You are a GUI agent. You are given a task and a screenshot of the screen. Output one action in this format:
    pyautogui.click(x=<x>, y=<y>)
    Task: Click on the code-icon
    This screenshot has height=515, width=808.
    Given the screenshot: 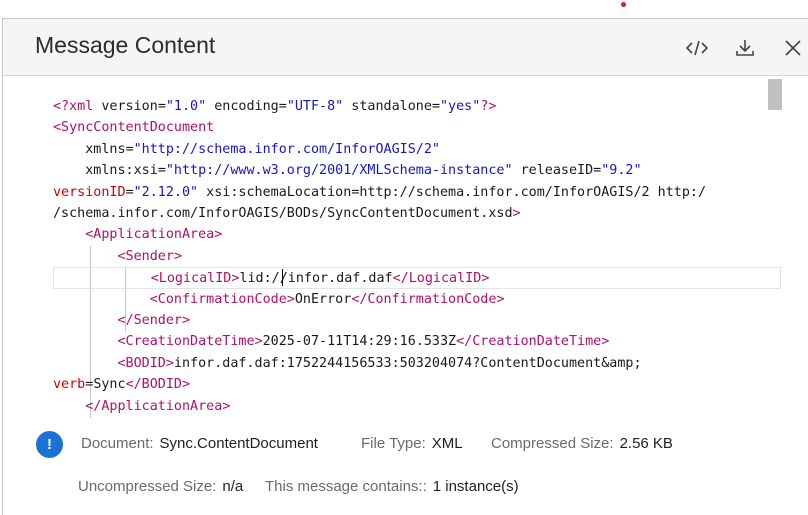 What is the action you would take?
    pyautogui.click(x=697, y=48)
    